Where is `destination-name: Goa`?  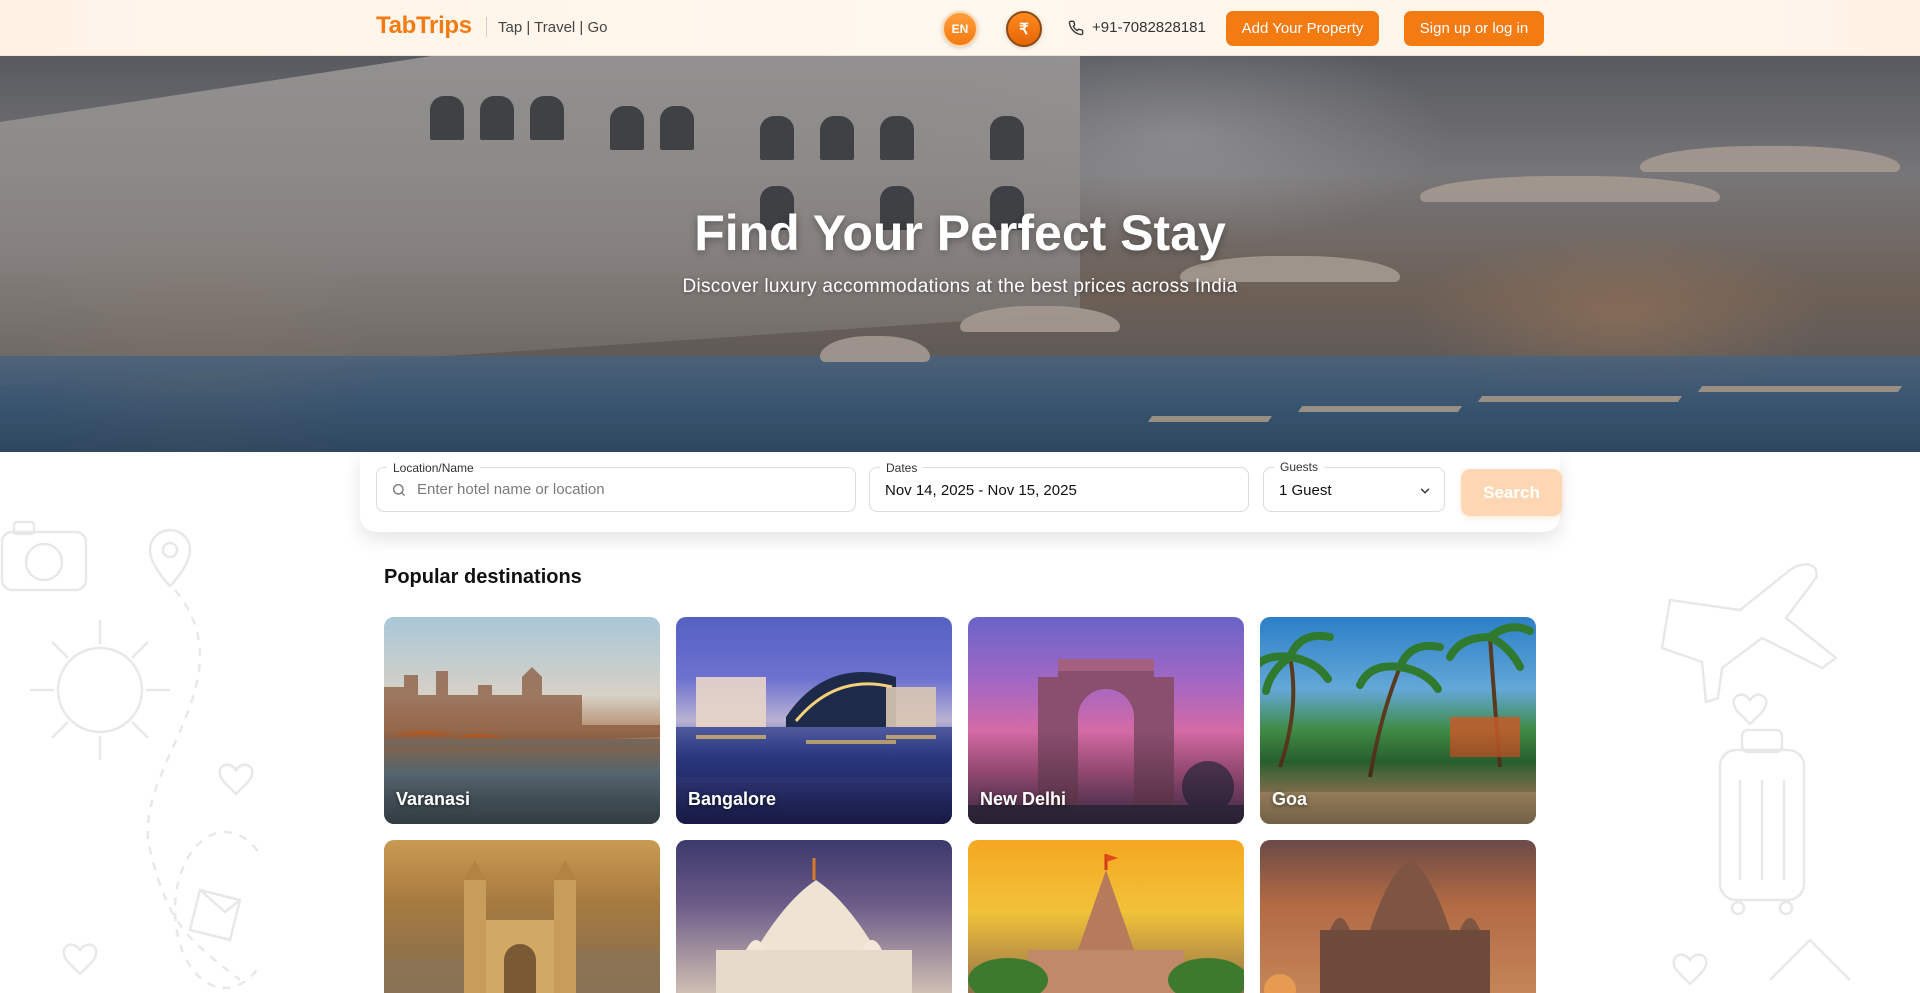
destination-name: Goa is located at coordinates (1290, 799).